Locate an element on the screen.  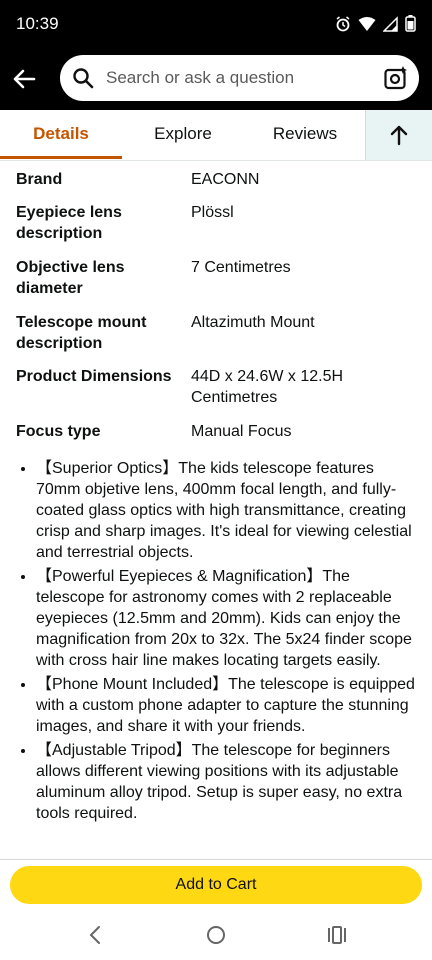
add-to-cart-button: Add to Cart is located at coordinates (216, 885).